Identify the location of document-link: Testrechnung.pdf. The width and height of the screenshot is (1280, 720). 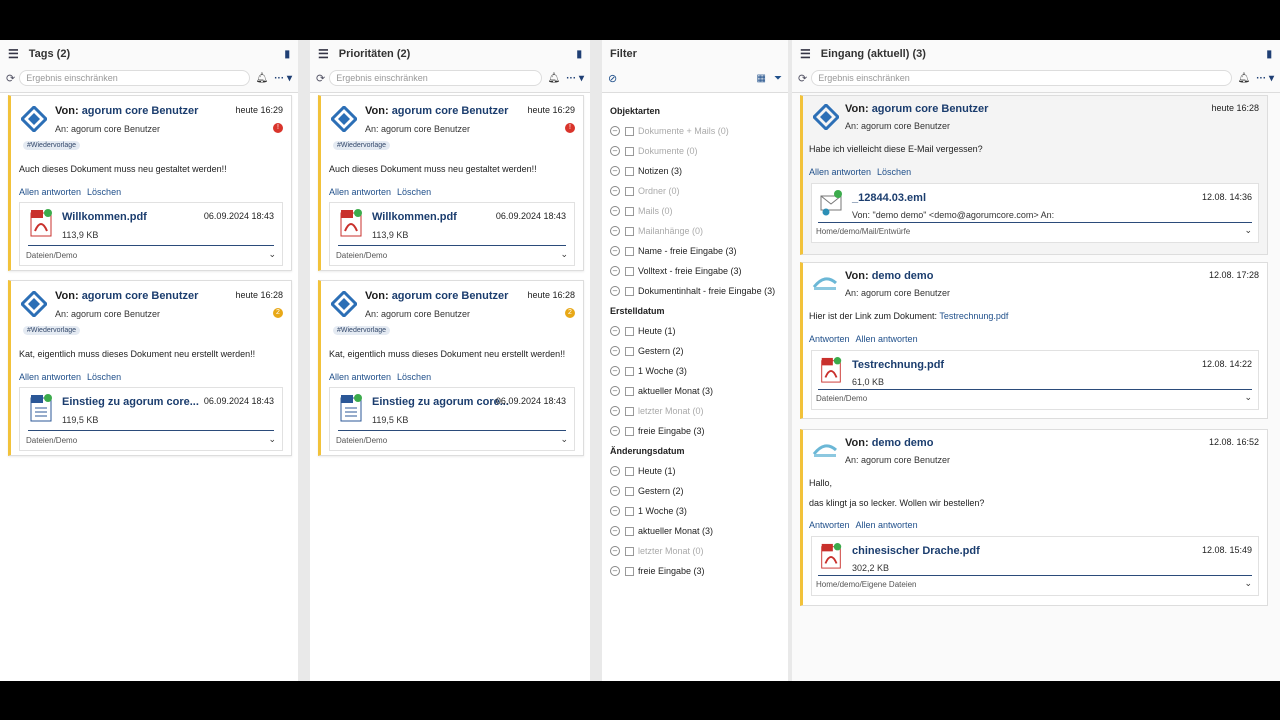
(973, 316).